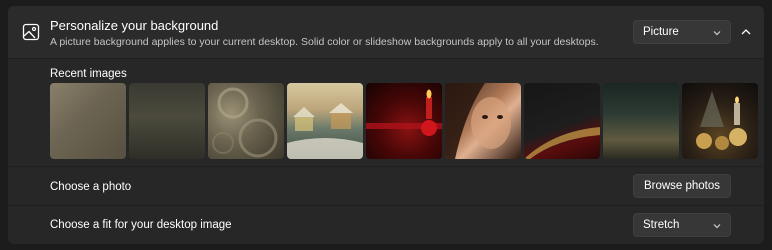 This screenshot has width=772, height=250. I want to click on background-type-value: Picture, so click(661, 32).